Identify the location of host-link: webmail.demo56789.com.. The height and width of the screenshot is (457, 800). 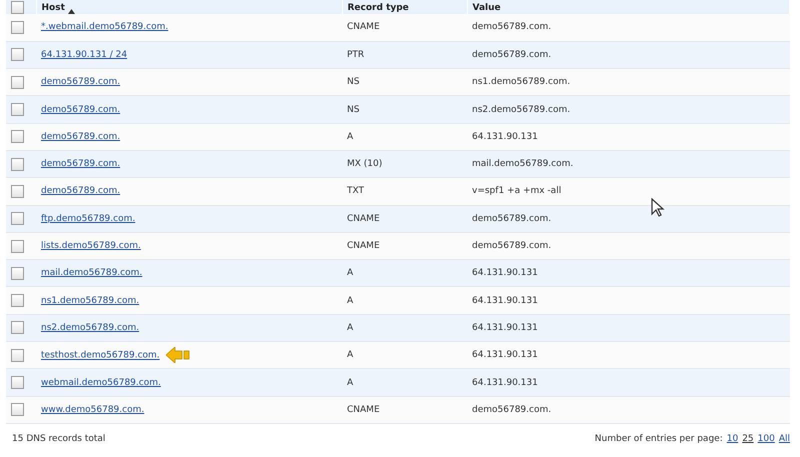
(101, 383).